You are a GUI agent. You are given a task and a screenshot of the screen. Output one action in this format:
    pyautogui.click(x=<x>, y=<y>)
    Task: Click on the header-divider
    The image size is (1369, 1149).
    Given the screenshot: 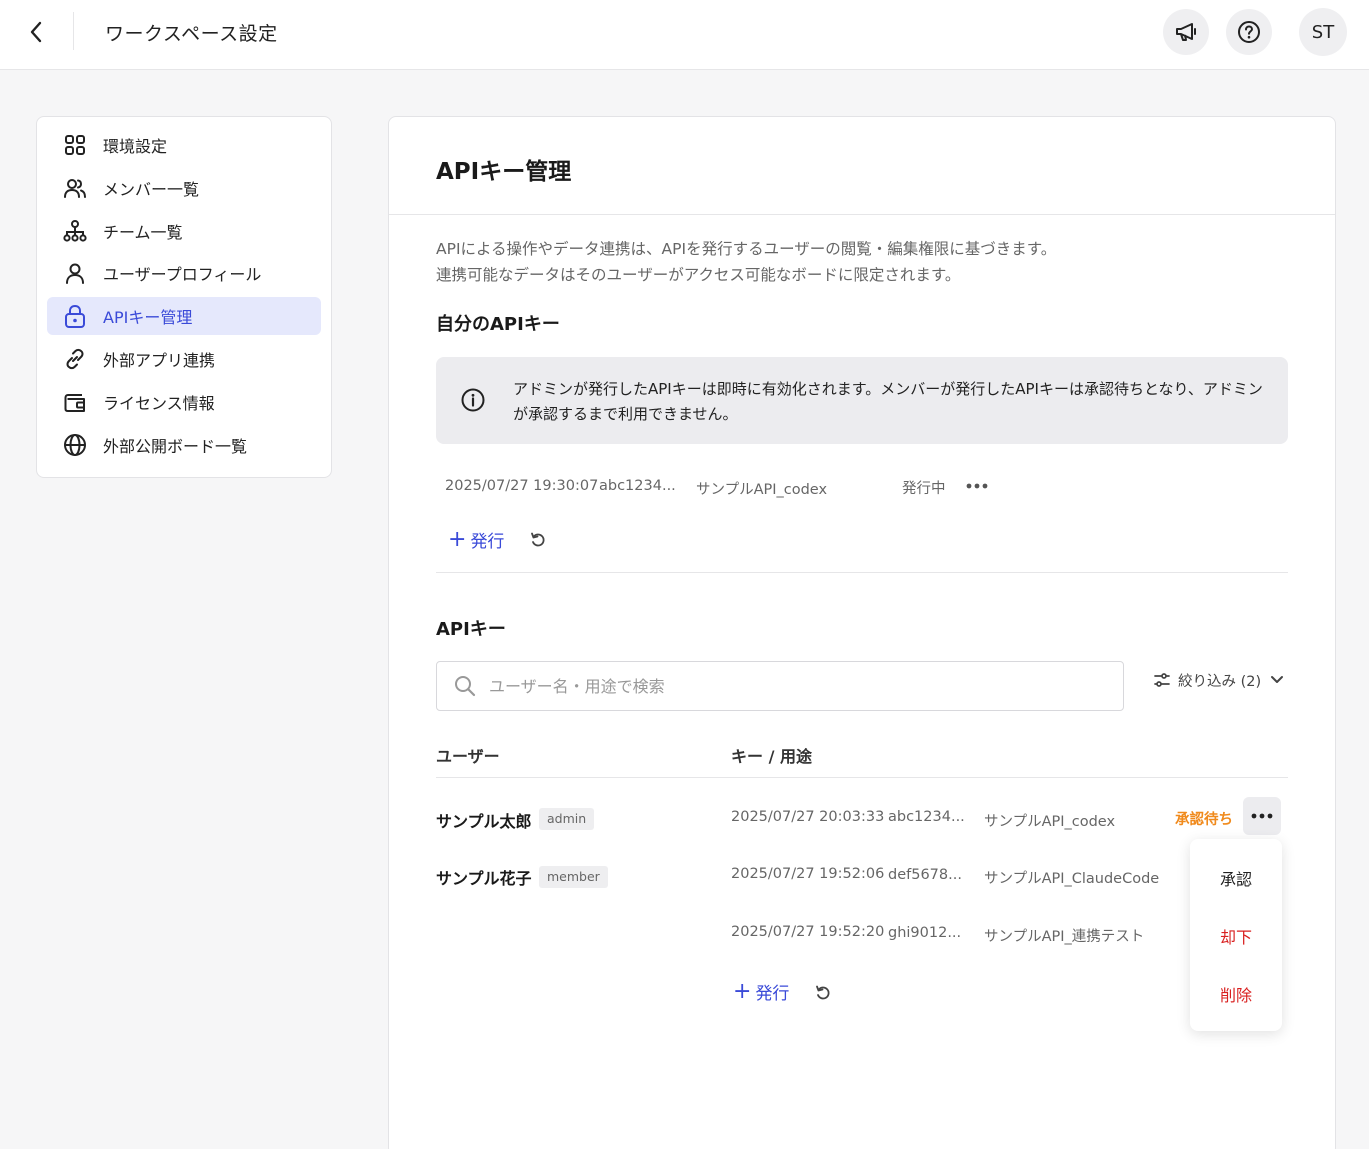 What is the action you would take?
    pyautogui.click(x=73, y=31)
    